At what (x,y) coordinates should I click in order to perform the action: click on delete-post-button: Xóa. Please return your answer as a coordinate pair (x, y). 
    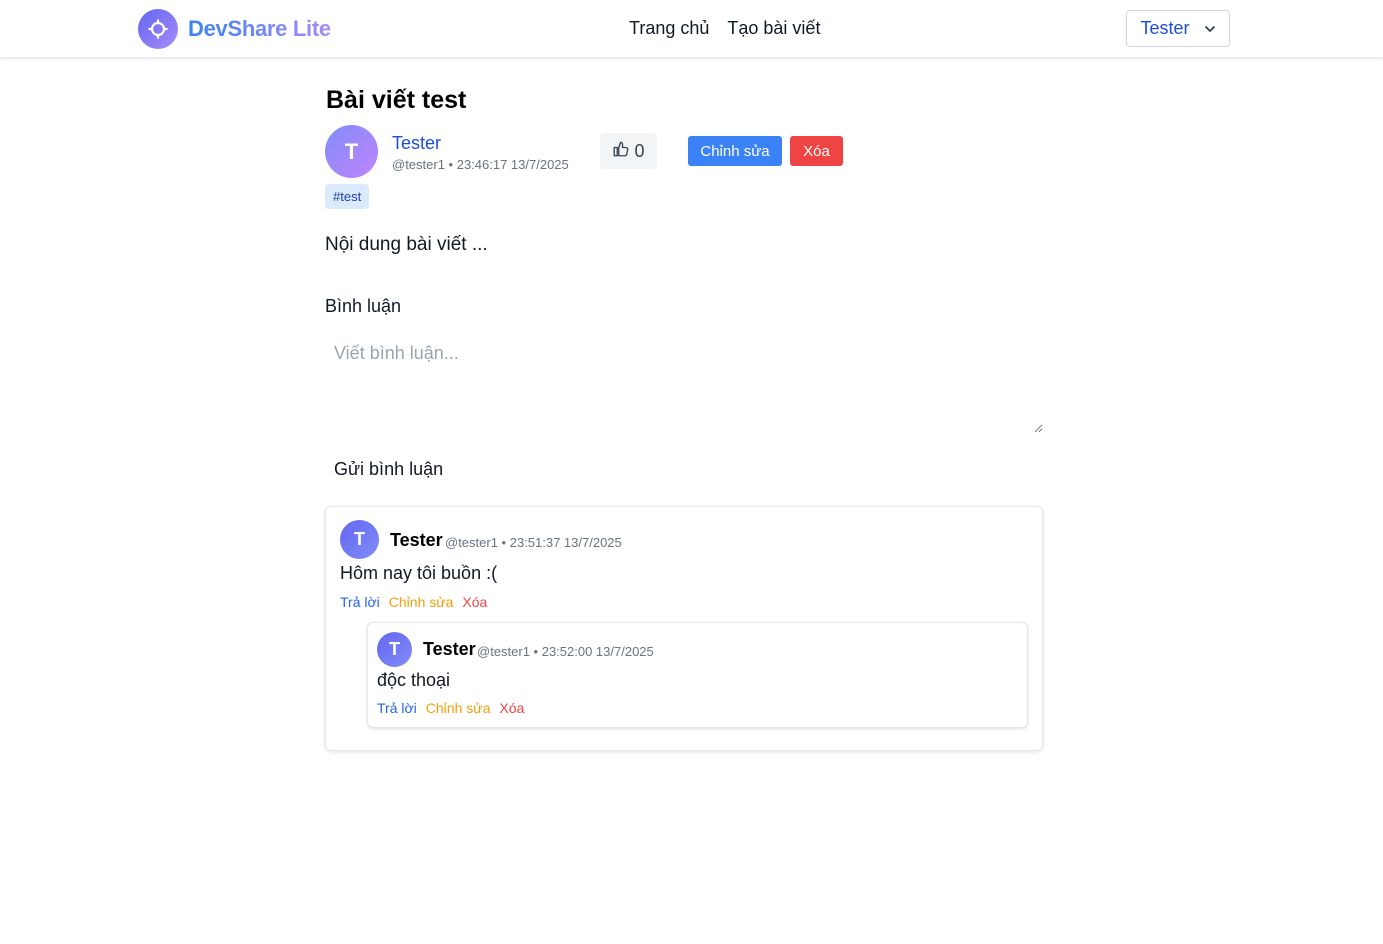
    Looking at the image, I should click on (816, 151).